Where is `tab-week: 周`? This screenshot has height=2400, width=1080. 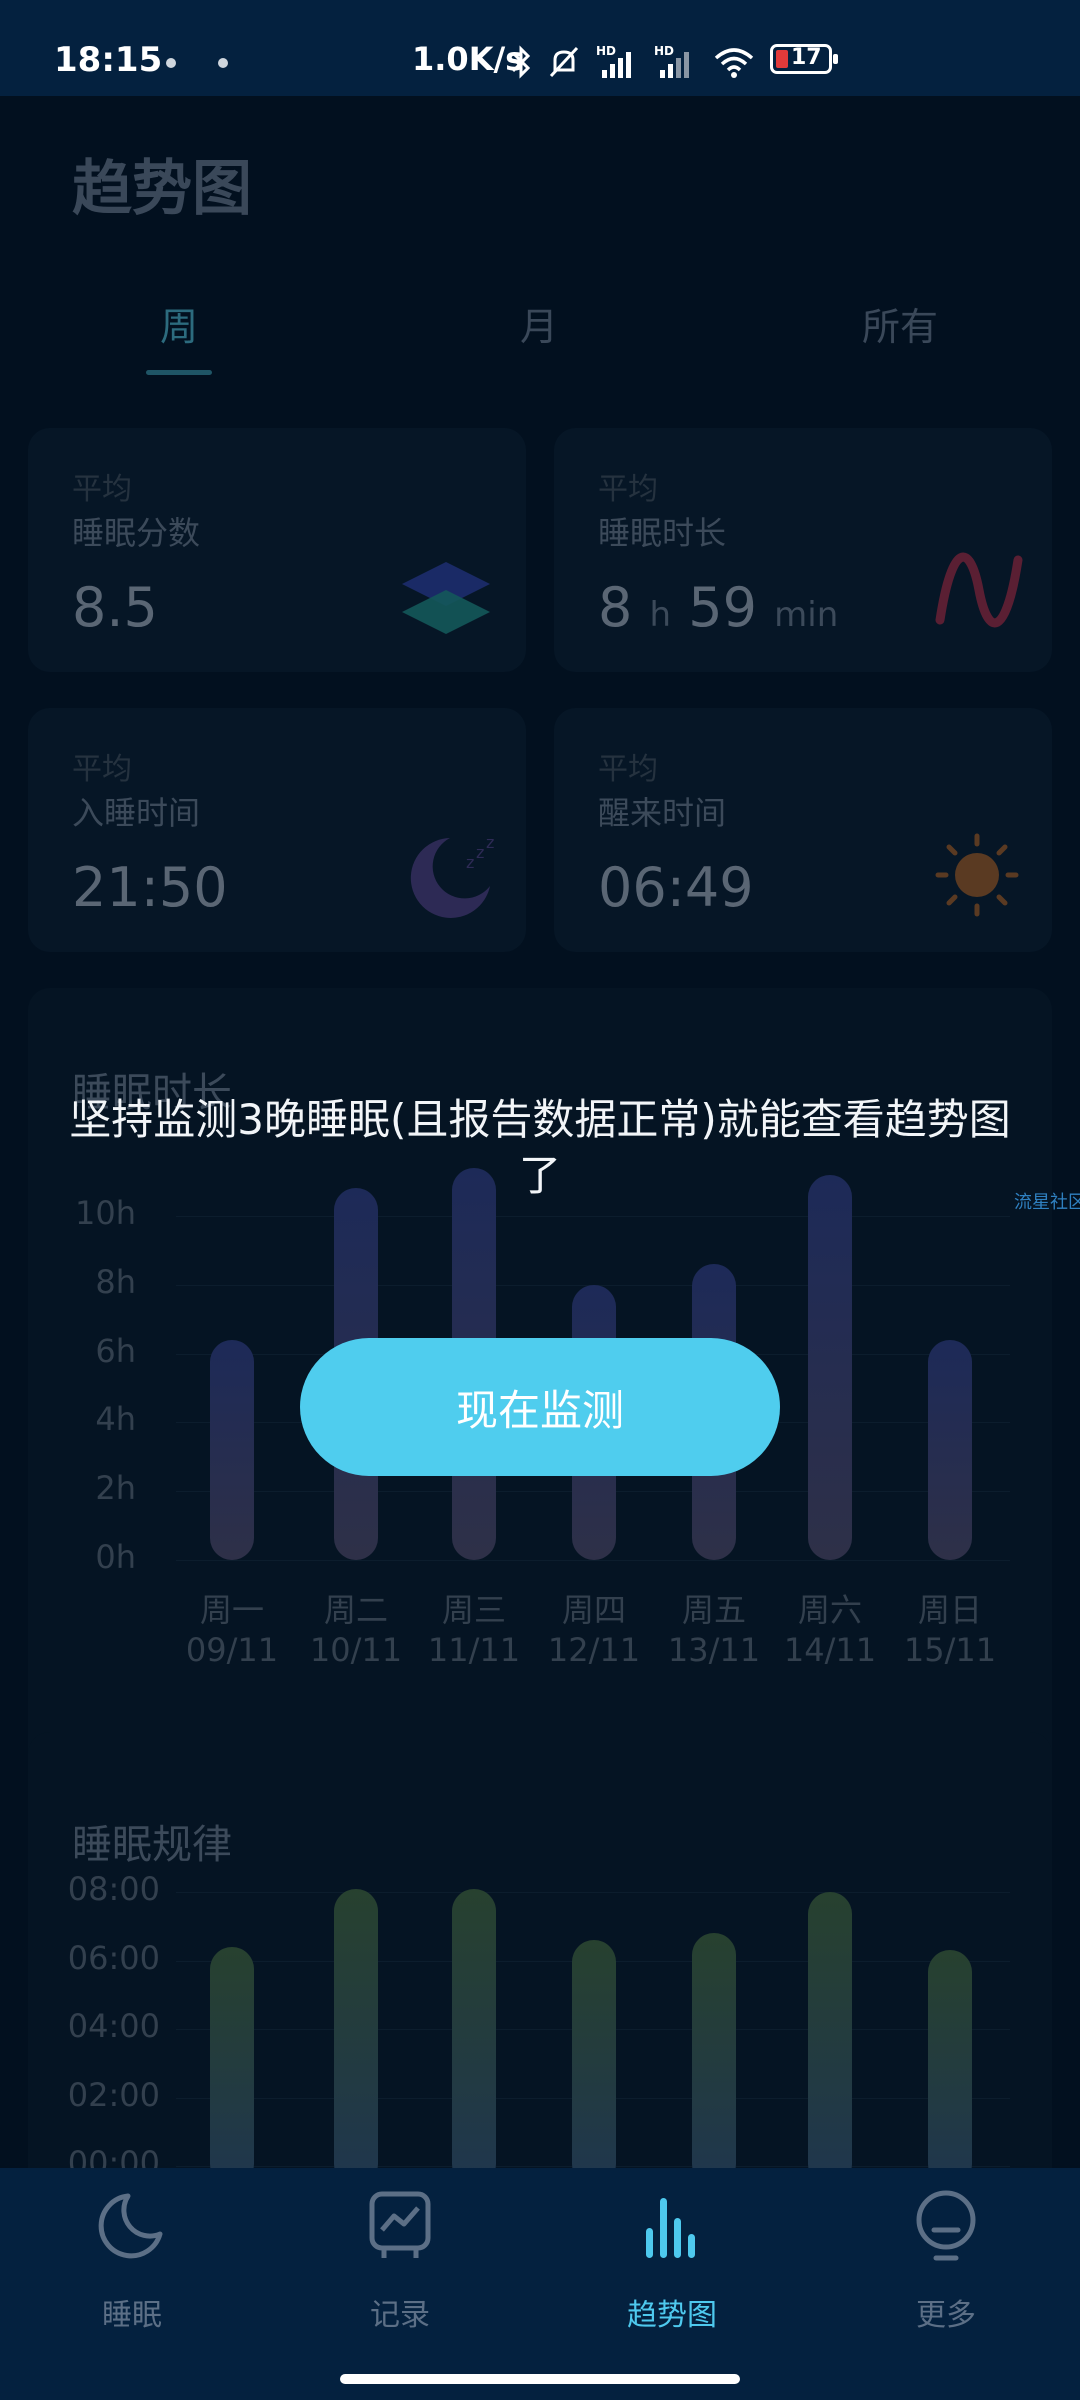 tab-week: 周 is located at coordinates (179, 323).